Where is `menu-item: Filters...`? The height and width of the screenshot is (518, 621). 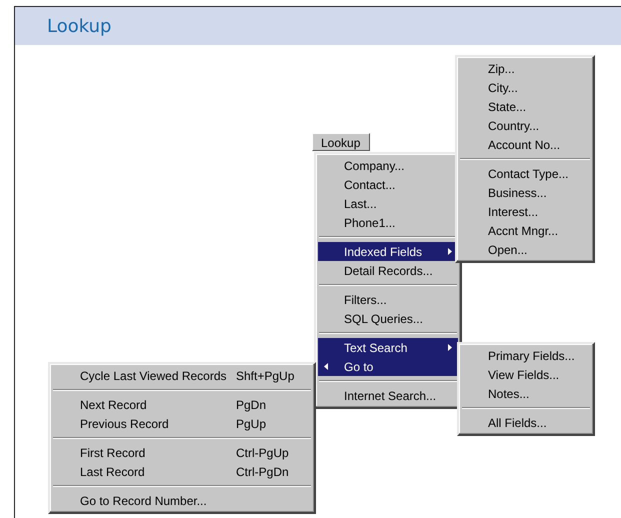 menu-item: Filters... is located at coordinates (388, 299).